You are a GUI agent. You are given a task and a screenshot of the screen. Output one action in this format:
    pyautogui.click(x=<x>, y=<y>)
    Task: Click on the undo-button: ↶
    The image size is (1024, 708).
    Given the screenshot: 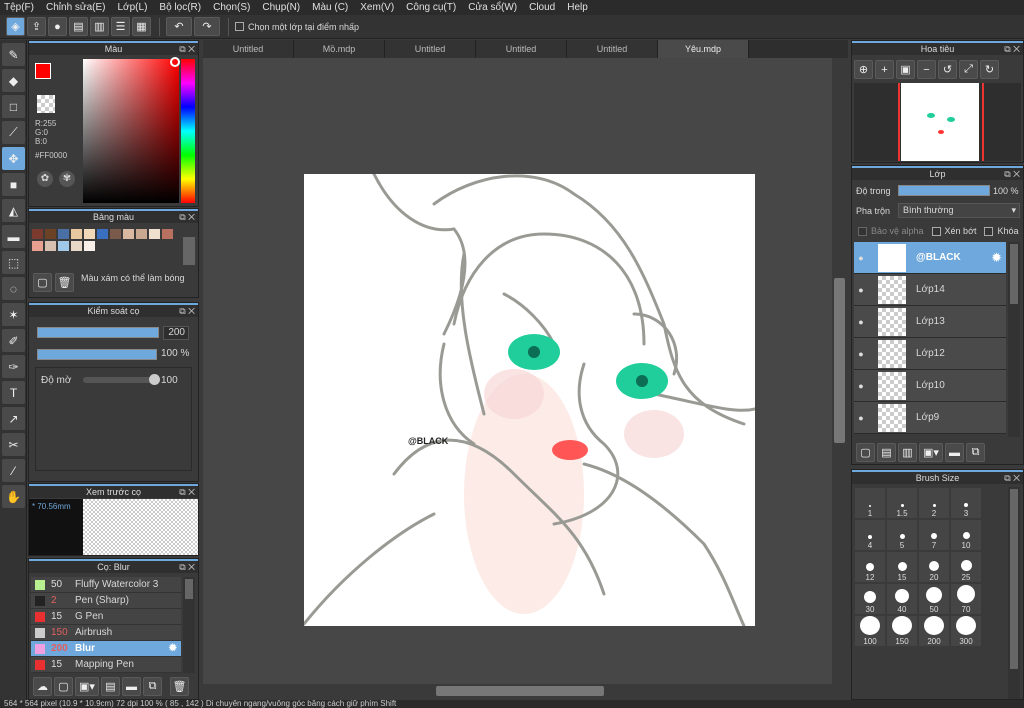 What is the action you would take?
    pyautogui.click(x=179, y=26)
    